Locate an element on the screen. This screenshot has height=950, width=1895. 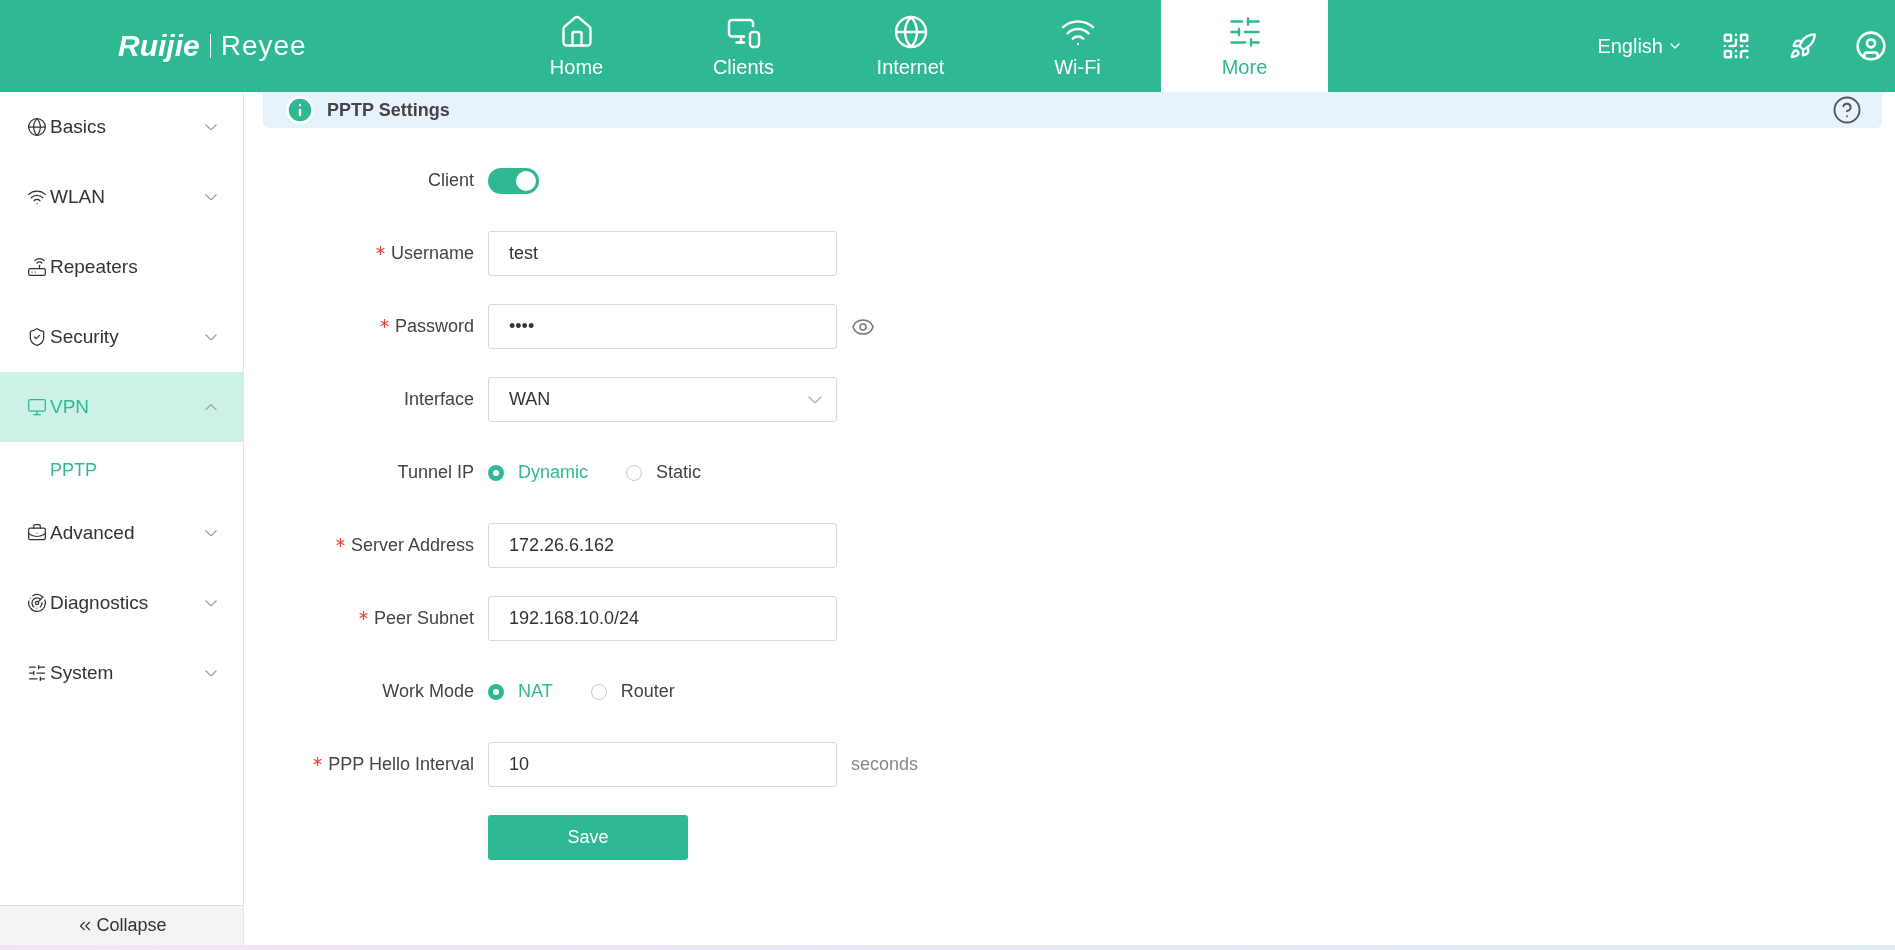
field-label: Client is located at coordinates (450, 180).